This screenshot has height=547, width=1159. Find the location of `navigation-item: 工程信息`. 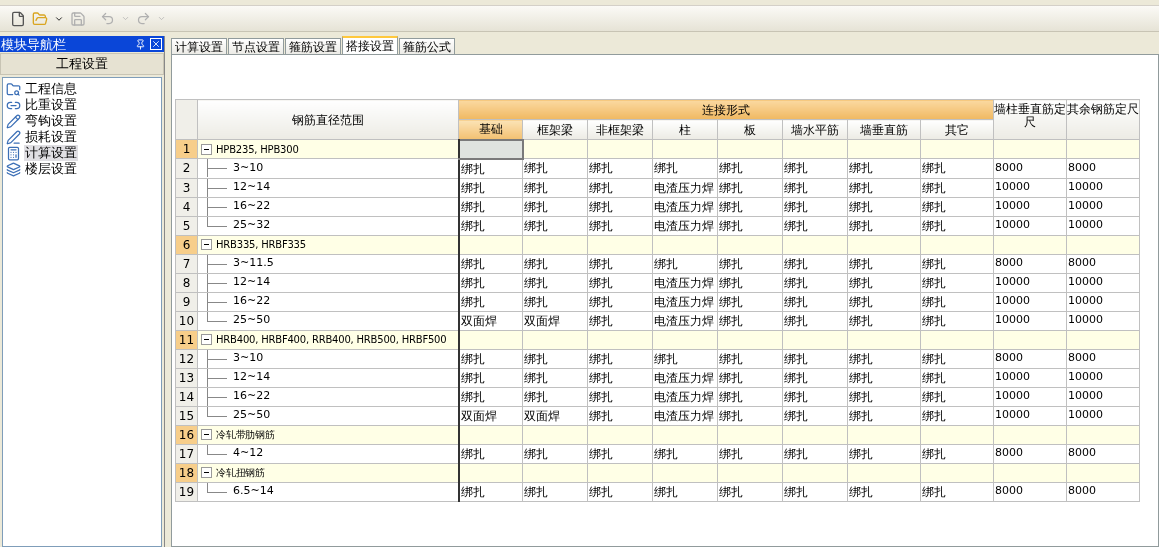

navigation-item: 工程信息 is located at coordinates (51, 89).